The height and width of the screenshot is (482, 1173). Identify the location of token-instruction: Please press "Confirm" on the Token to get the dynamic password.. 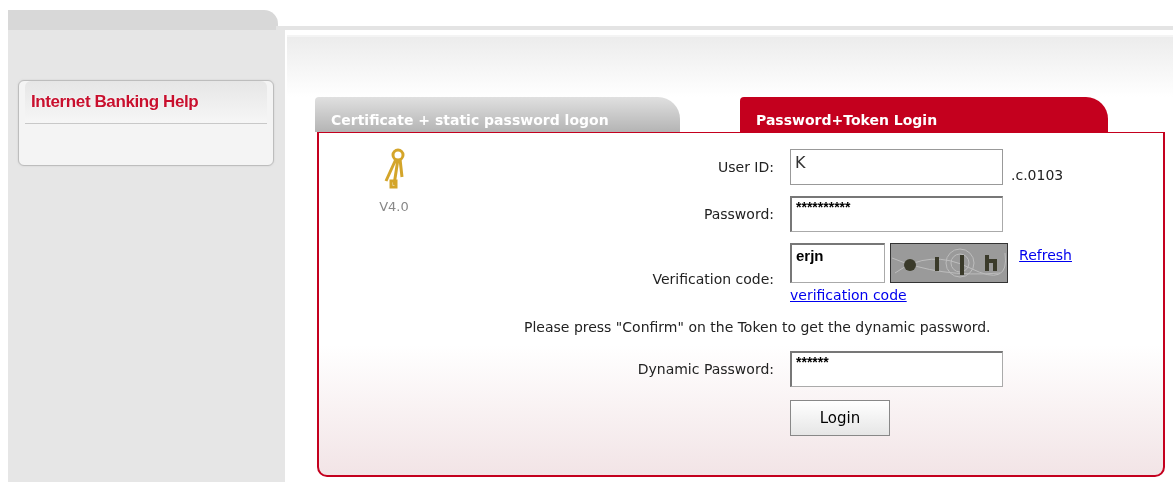
(757, 327).